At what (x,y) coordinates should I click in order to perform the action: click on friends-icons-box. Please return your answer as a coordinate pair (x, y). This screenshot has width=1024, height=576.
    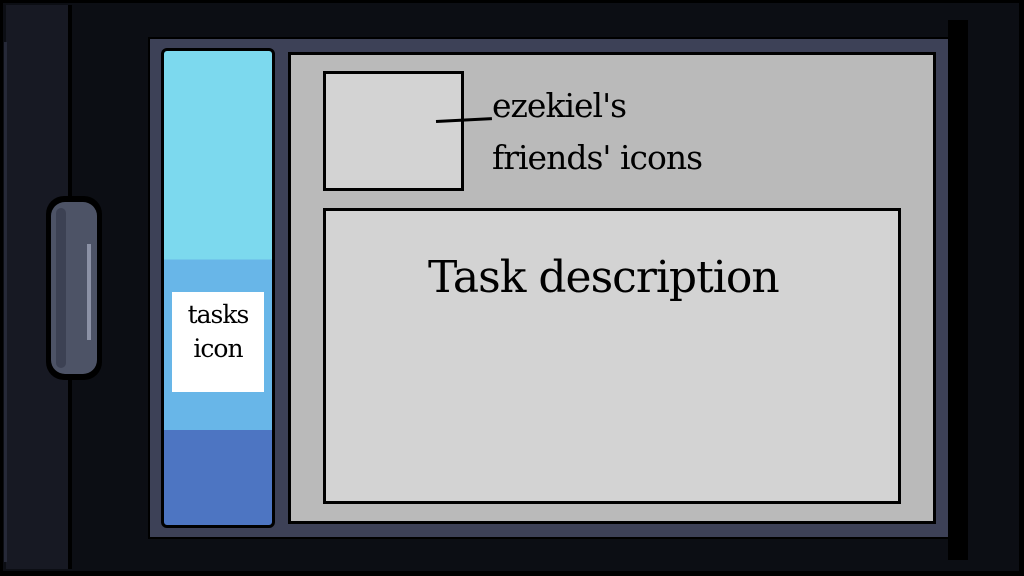
    Looking at the image, I should click on (393, 131).